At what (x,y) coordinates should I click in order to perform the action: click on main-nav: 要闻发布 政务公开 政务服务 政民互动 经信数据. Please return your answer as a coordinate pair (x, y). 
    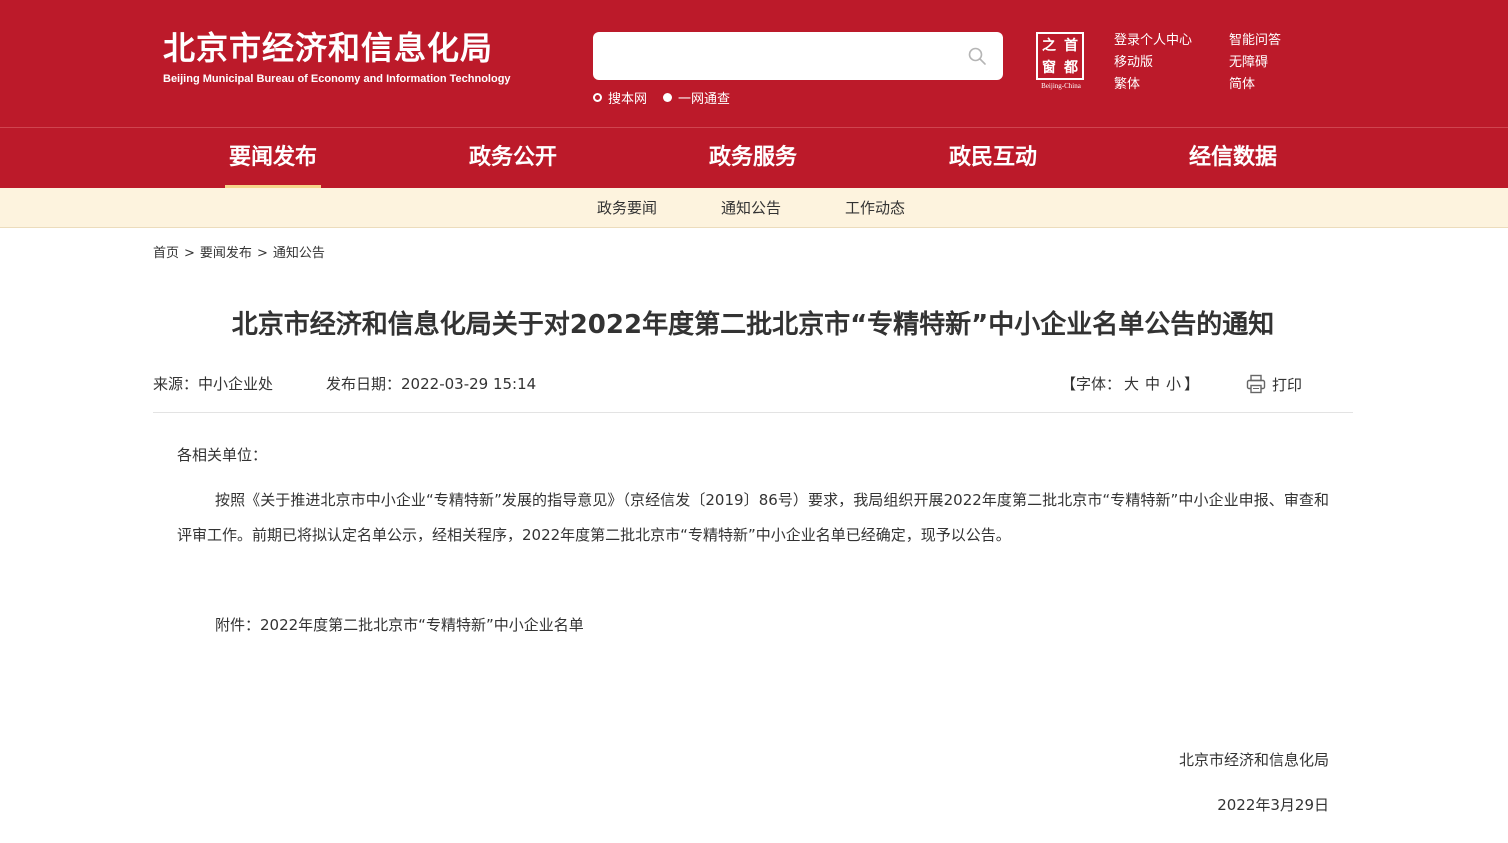
    Looking at the image, I should click on (754, 157).